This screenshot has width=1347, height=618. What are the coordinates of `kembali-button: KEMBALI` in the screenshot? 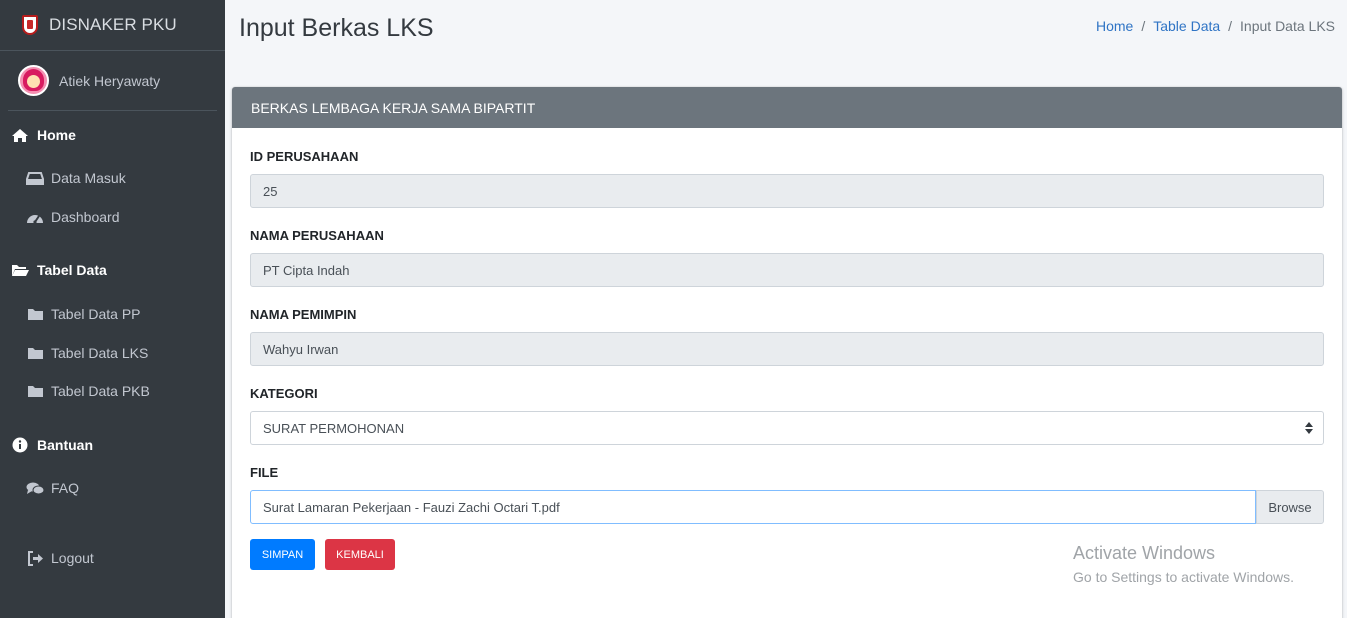 It's located at (360, 554).